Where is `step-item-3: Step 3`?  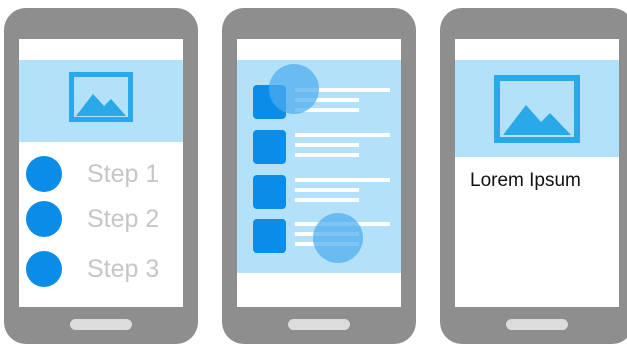 step-item-3: Step 3 is located at coordinates (101, 268).